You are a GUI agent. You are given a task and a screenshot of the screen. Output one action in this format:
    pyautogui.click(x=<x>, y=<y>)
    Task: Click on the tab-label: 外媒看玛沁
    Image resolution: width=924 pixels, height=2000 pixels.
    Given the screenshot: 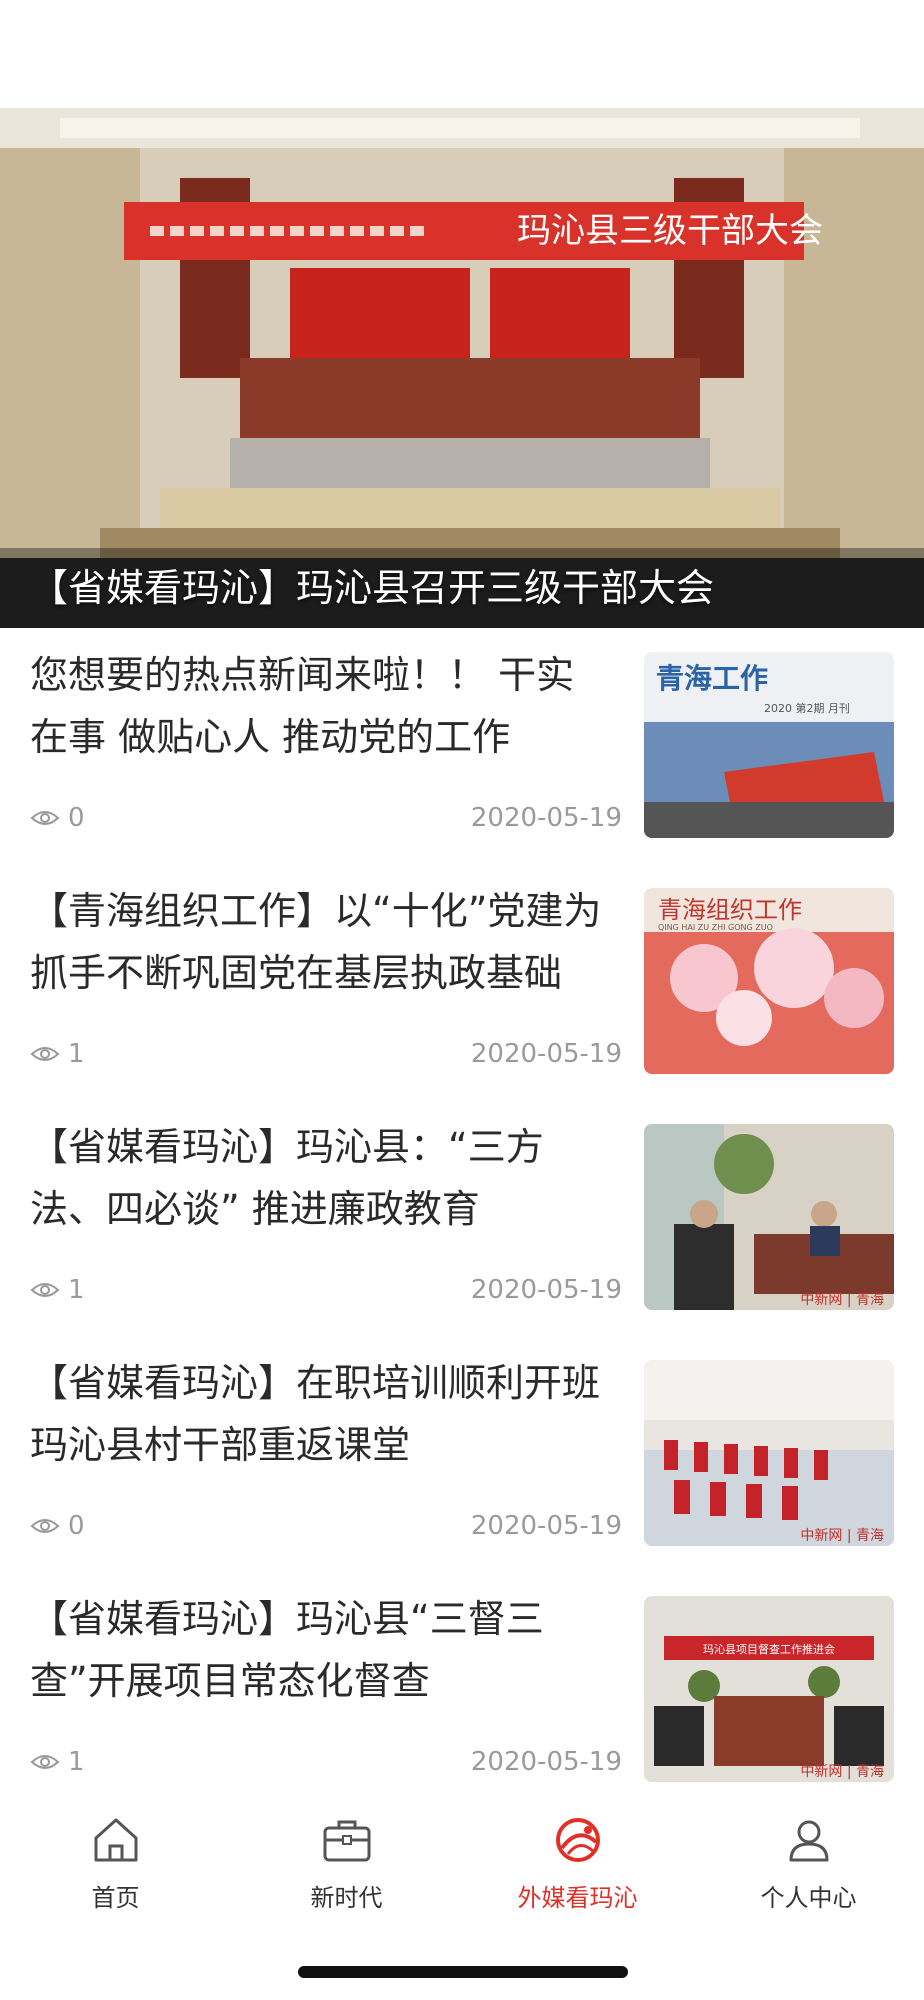 What is the action you would take?
    pyautogui.click(x=577, y=1898)
    